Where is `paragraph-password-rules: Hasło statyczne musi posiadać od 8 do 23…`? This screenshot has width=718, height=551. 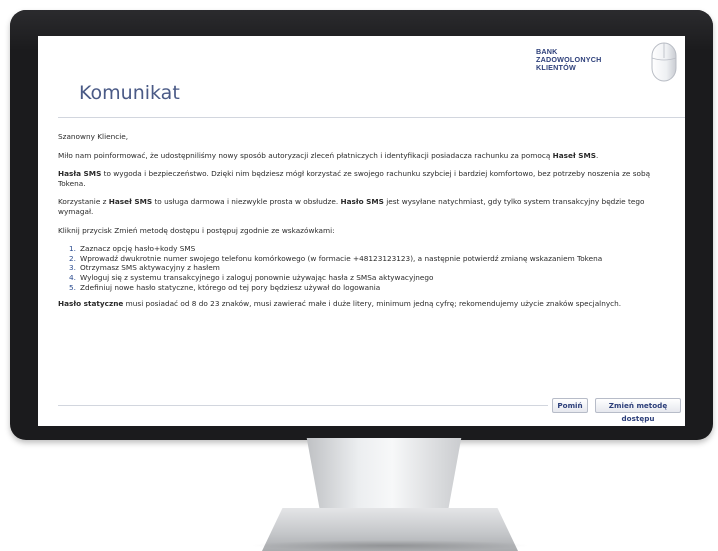
paragraph-password-rules: Hasło statyczne musi posiadać od 8 do 23… is located at coordinates (367, 304).